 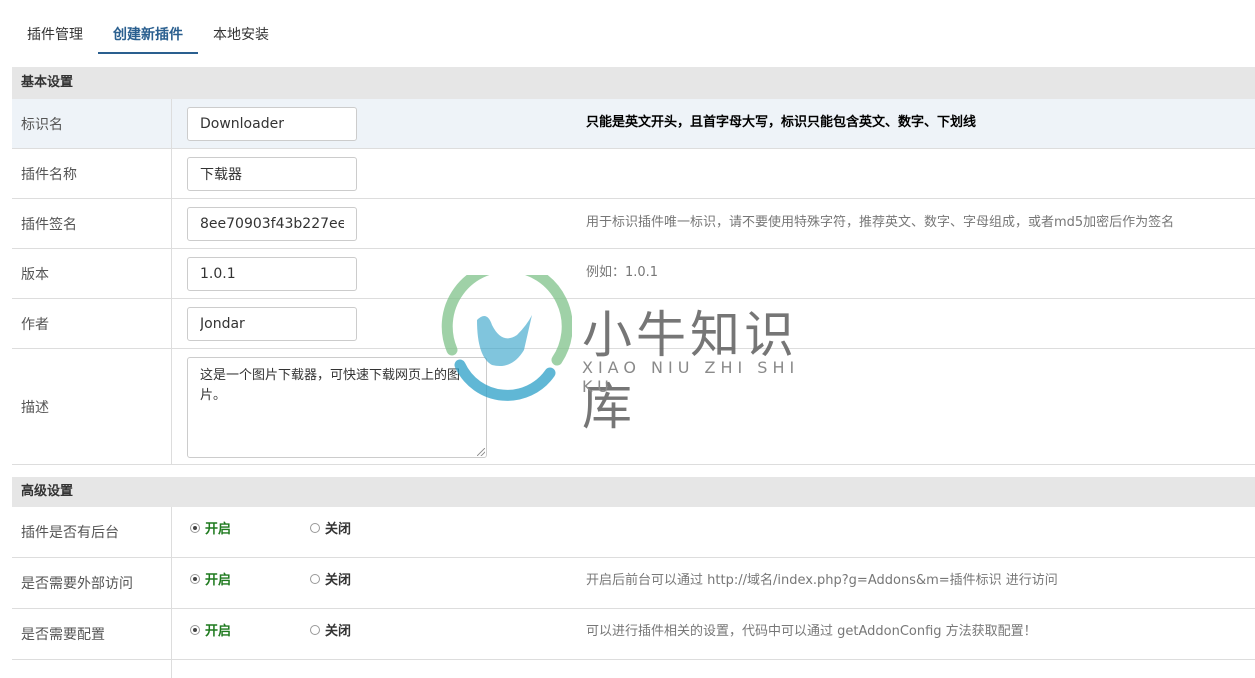 What do you see at coordinates (92, 634) in the screenshot?
I see `field-label: 是否需要配置` at bounding box center [92, 634].